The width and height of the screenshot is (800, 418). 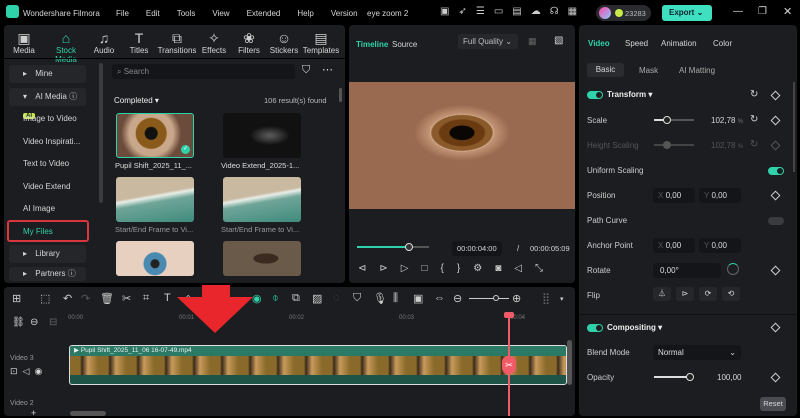 What do you see at coordinates (40, 371) in the screenshot?
I see `eye-icon: ◉` at bounding box center [40, 371].